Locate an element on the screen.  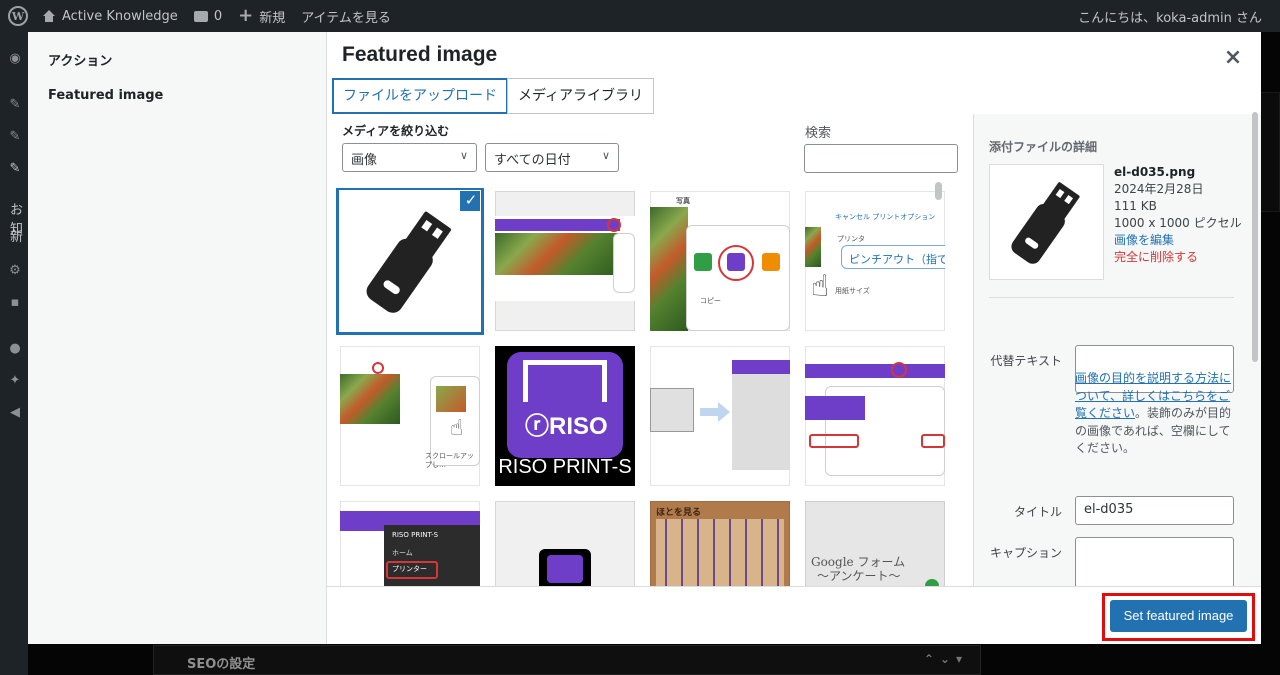
thumb-text: 〜アンケート〜 is located at coordinates (859, 576).